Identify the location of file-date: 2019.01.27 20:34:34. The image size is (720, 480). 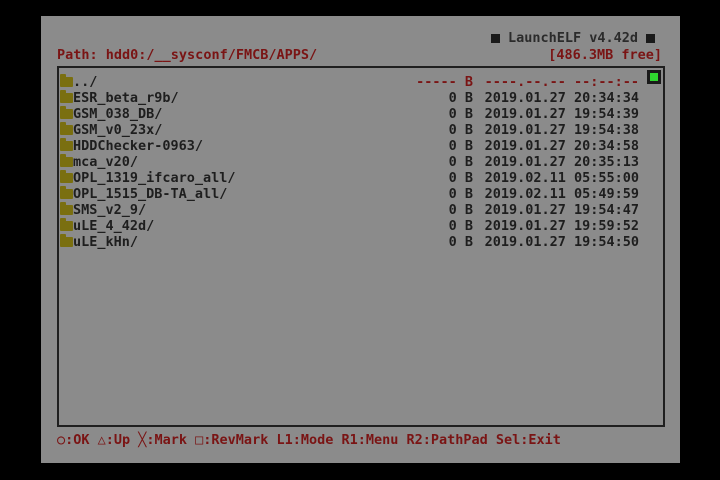
(561, 98).